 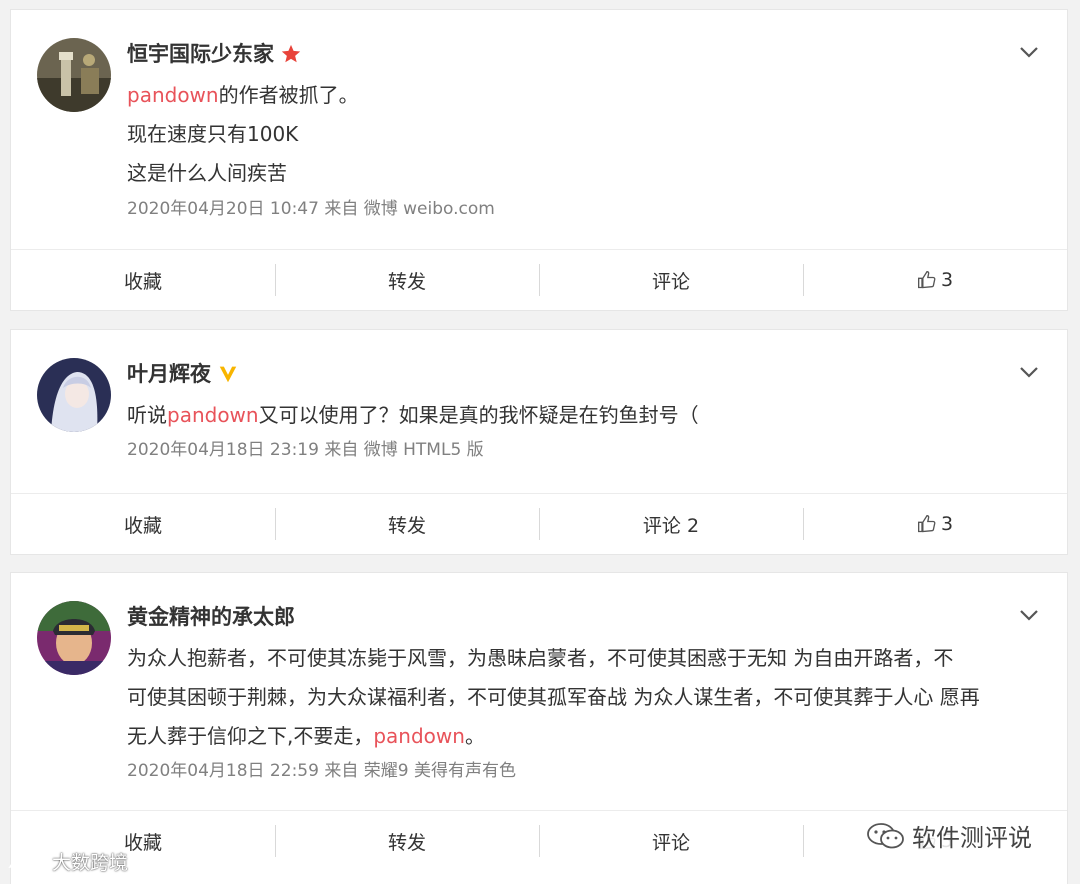 I want to click on content-line: 听说pandown又可以使用了？如果是真的我怀疑是在钓鱼封号（, so click(x=413, y=415).